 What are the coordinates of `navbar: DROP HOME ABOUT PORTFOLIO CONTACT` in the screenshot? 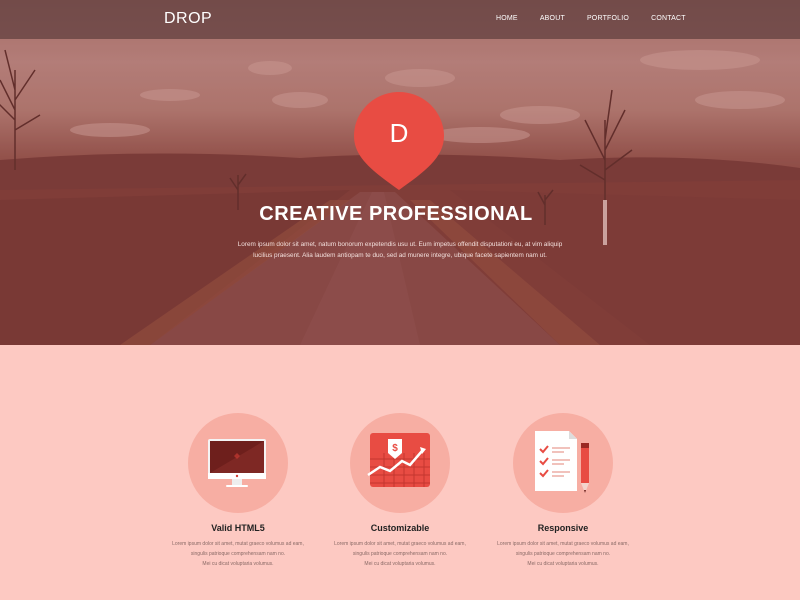 It's located at (400, 19).